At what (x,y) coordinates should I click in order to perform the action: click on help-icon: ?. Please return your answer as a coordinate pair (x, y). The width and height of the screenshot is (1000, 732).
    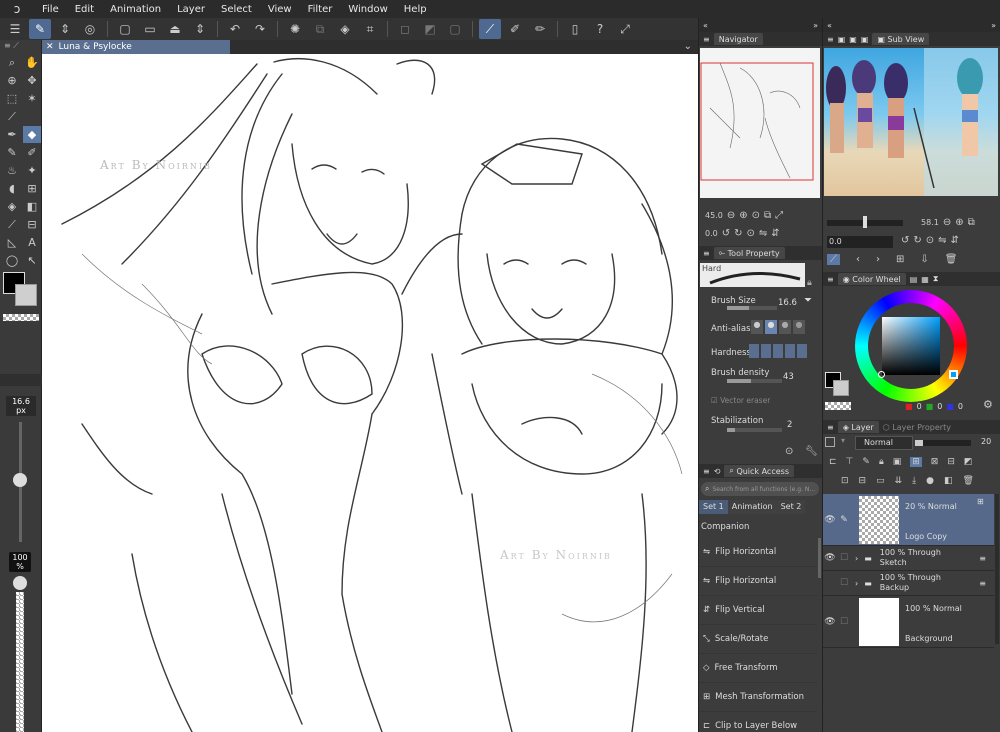
    Looking at the image, I should click on (600, 29).